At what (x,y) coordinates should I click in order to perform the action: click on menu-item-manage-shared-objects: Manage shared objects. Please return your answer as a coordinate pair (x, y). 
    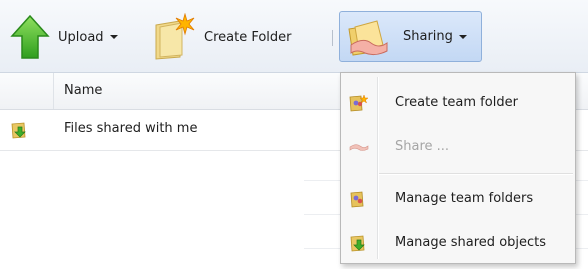
    Looking at the image, I should click on (458, 243).